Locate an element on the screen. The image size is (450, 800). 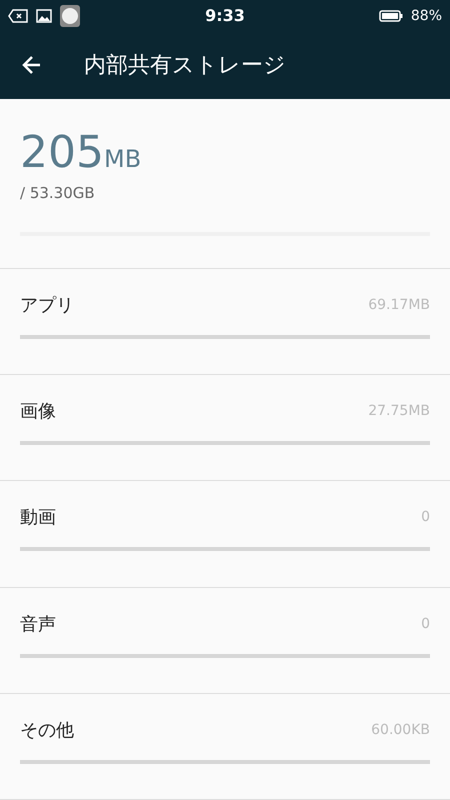
storage-category-row: アプリ 69.17MB is located at coordinates (225, 322).